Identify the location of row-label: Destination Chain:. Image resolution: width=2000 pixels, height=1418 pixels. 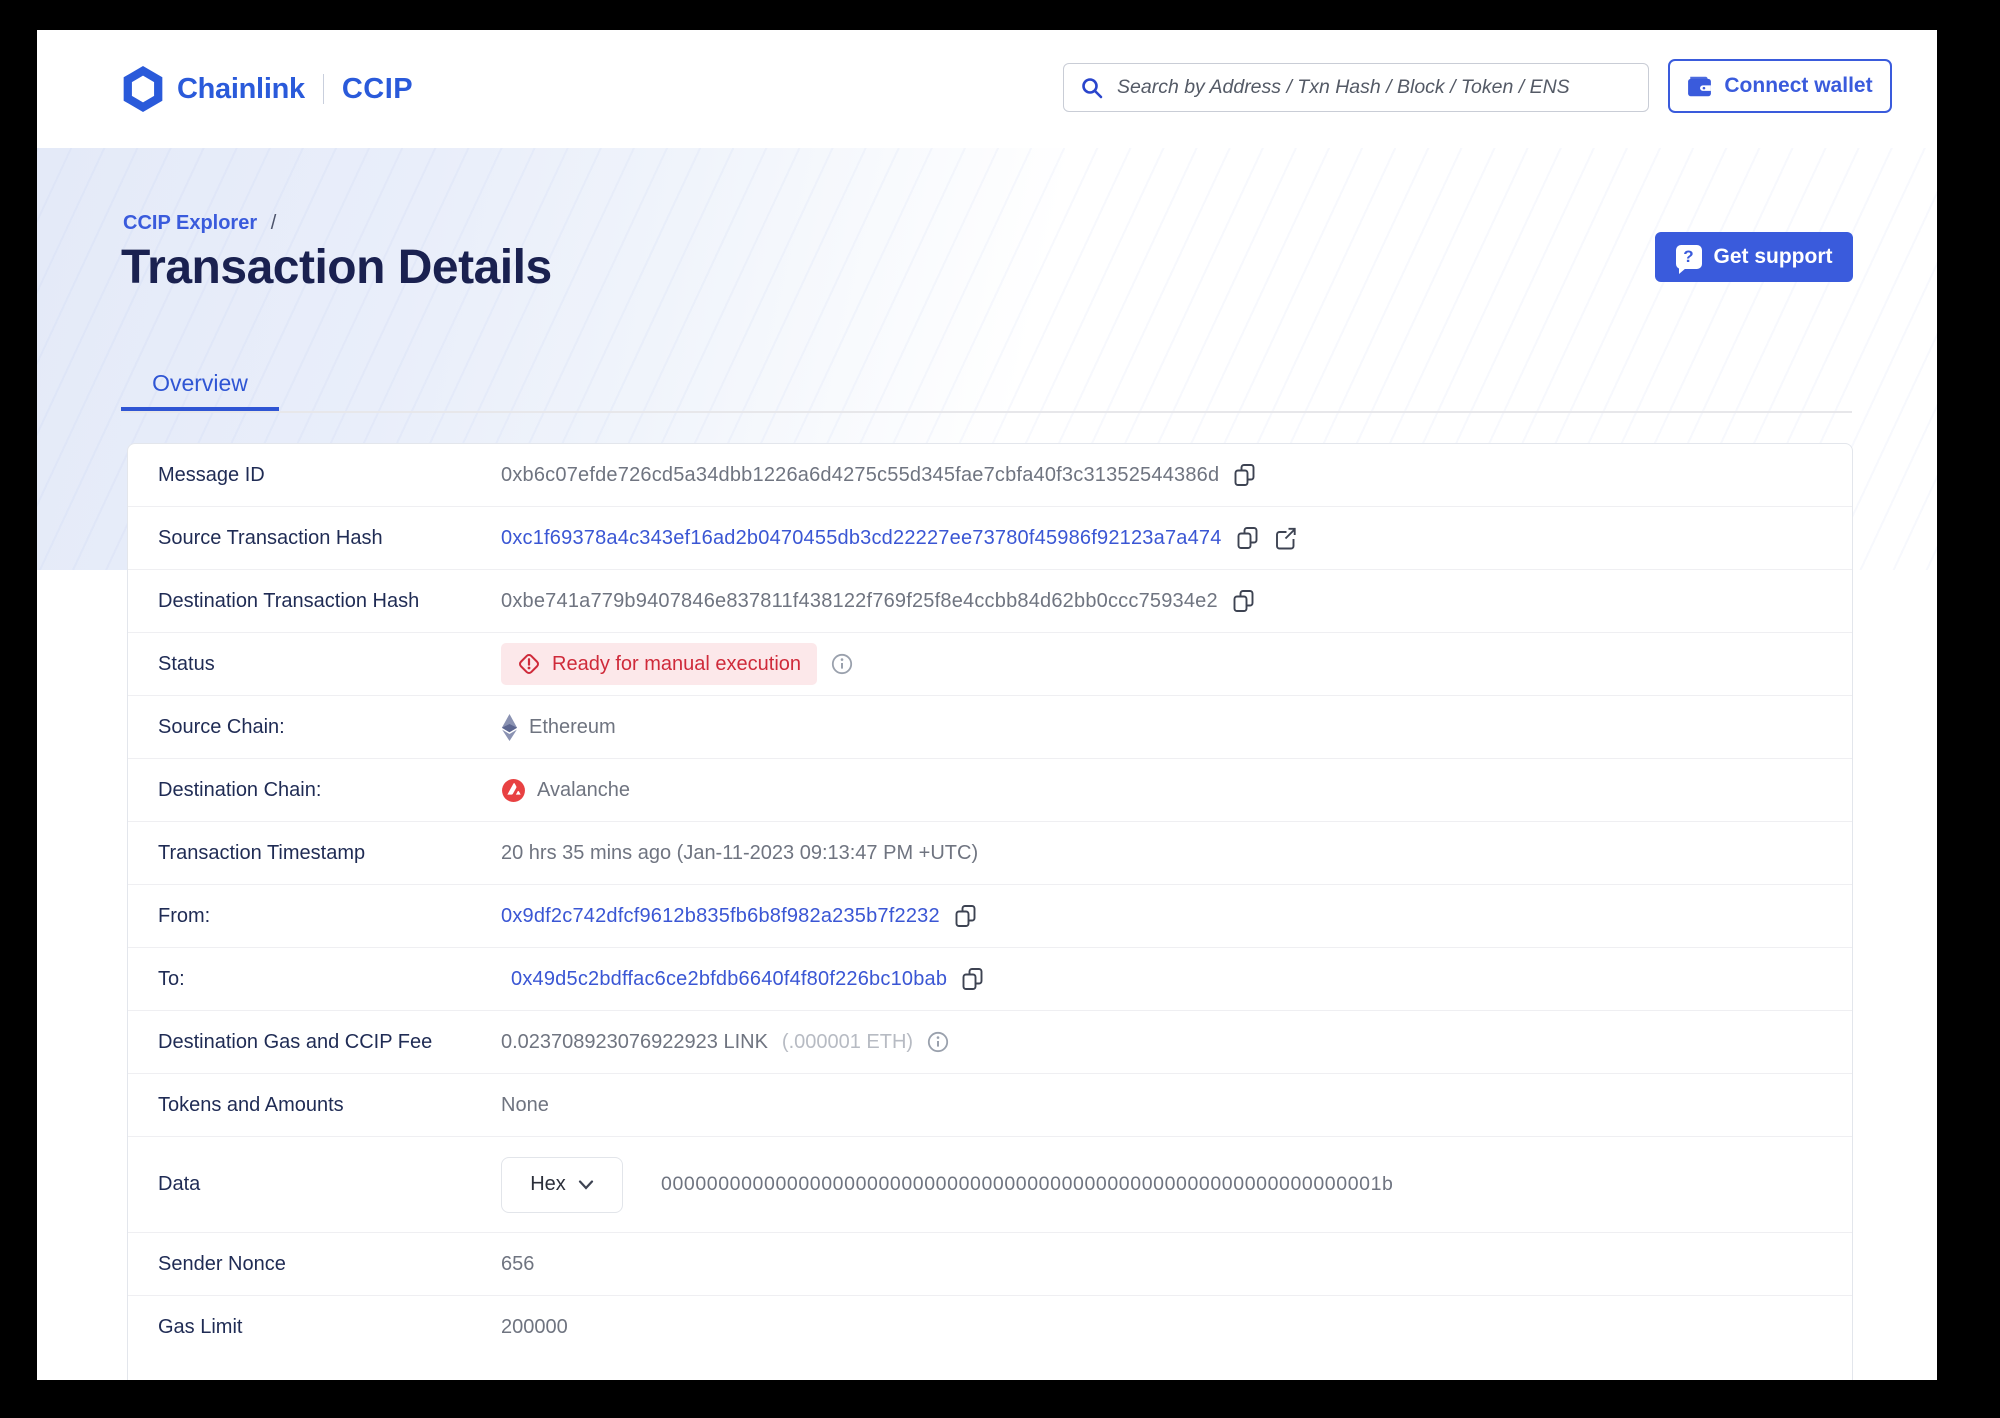
(240, 789).